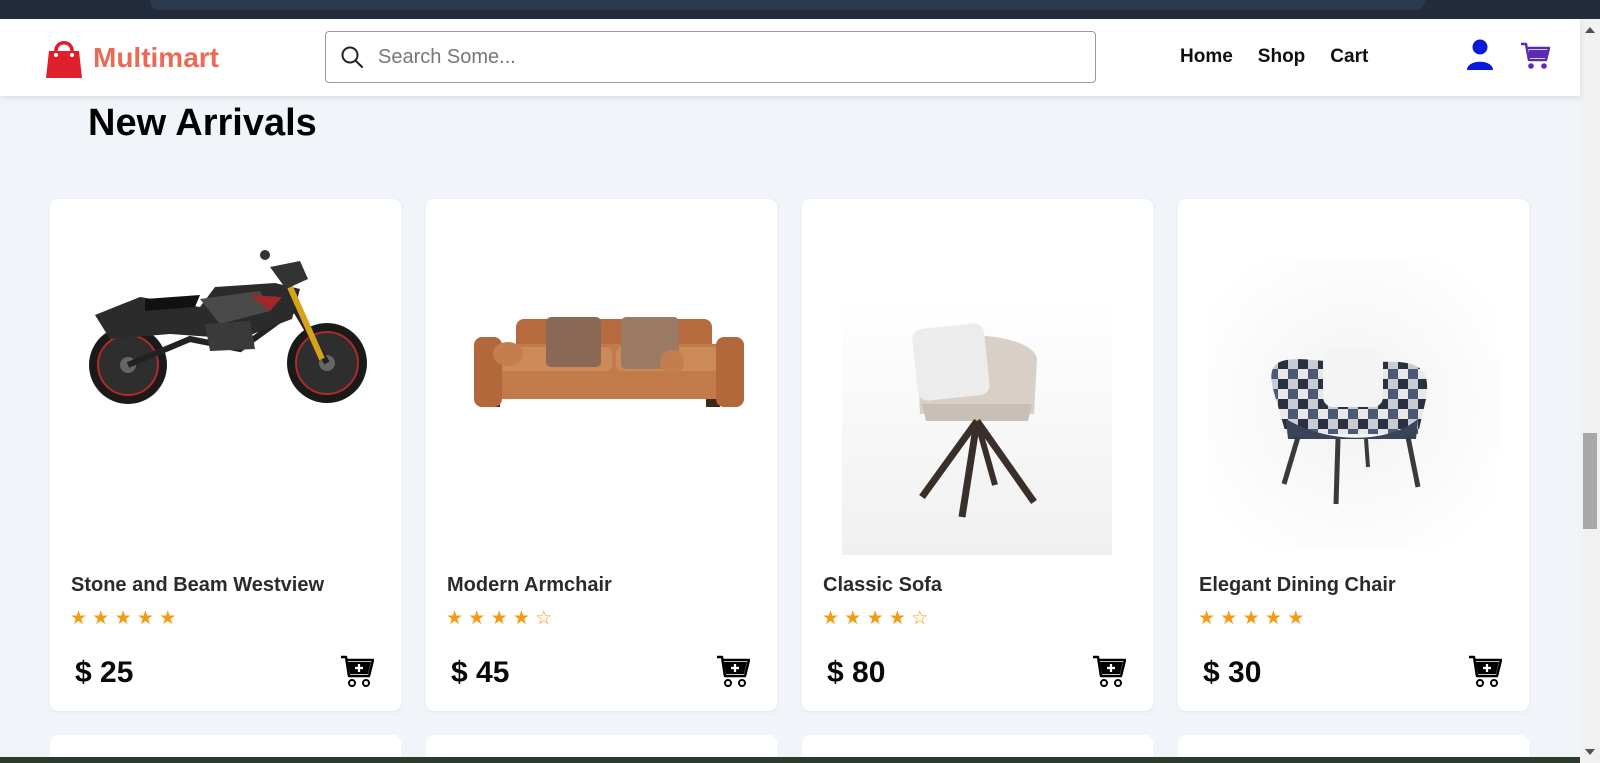  I want to click on patterned-chair-image, so click(1353, 377).